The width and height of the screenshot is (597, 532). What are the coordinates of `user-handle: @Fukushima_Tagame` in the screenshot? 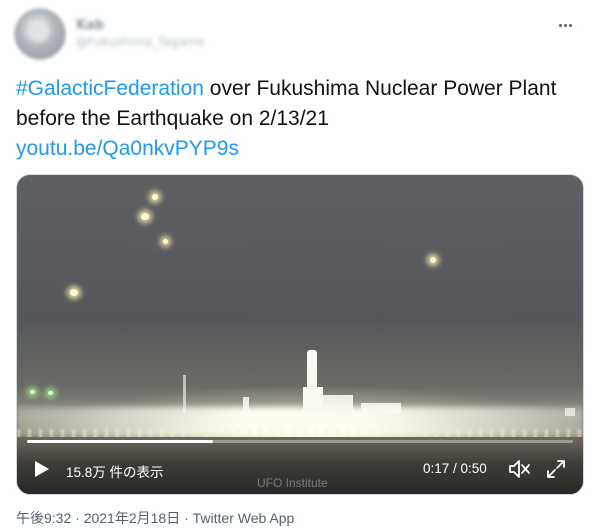 It's located at (146, 42).